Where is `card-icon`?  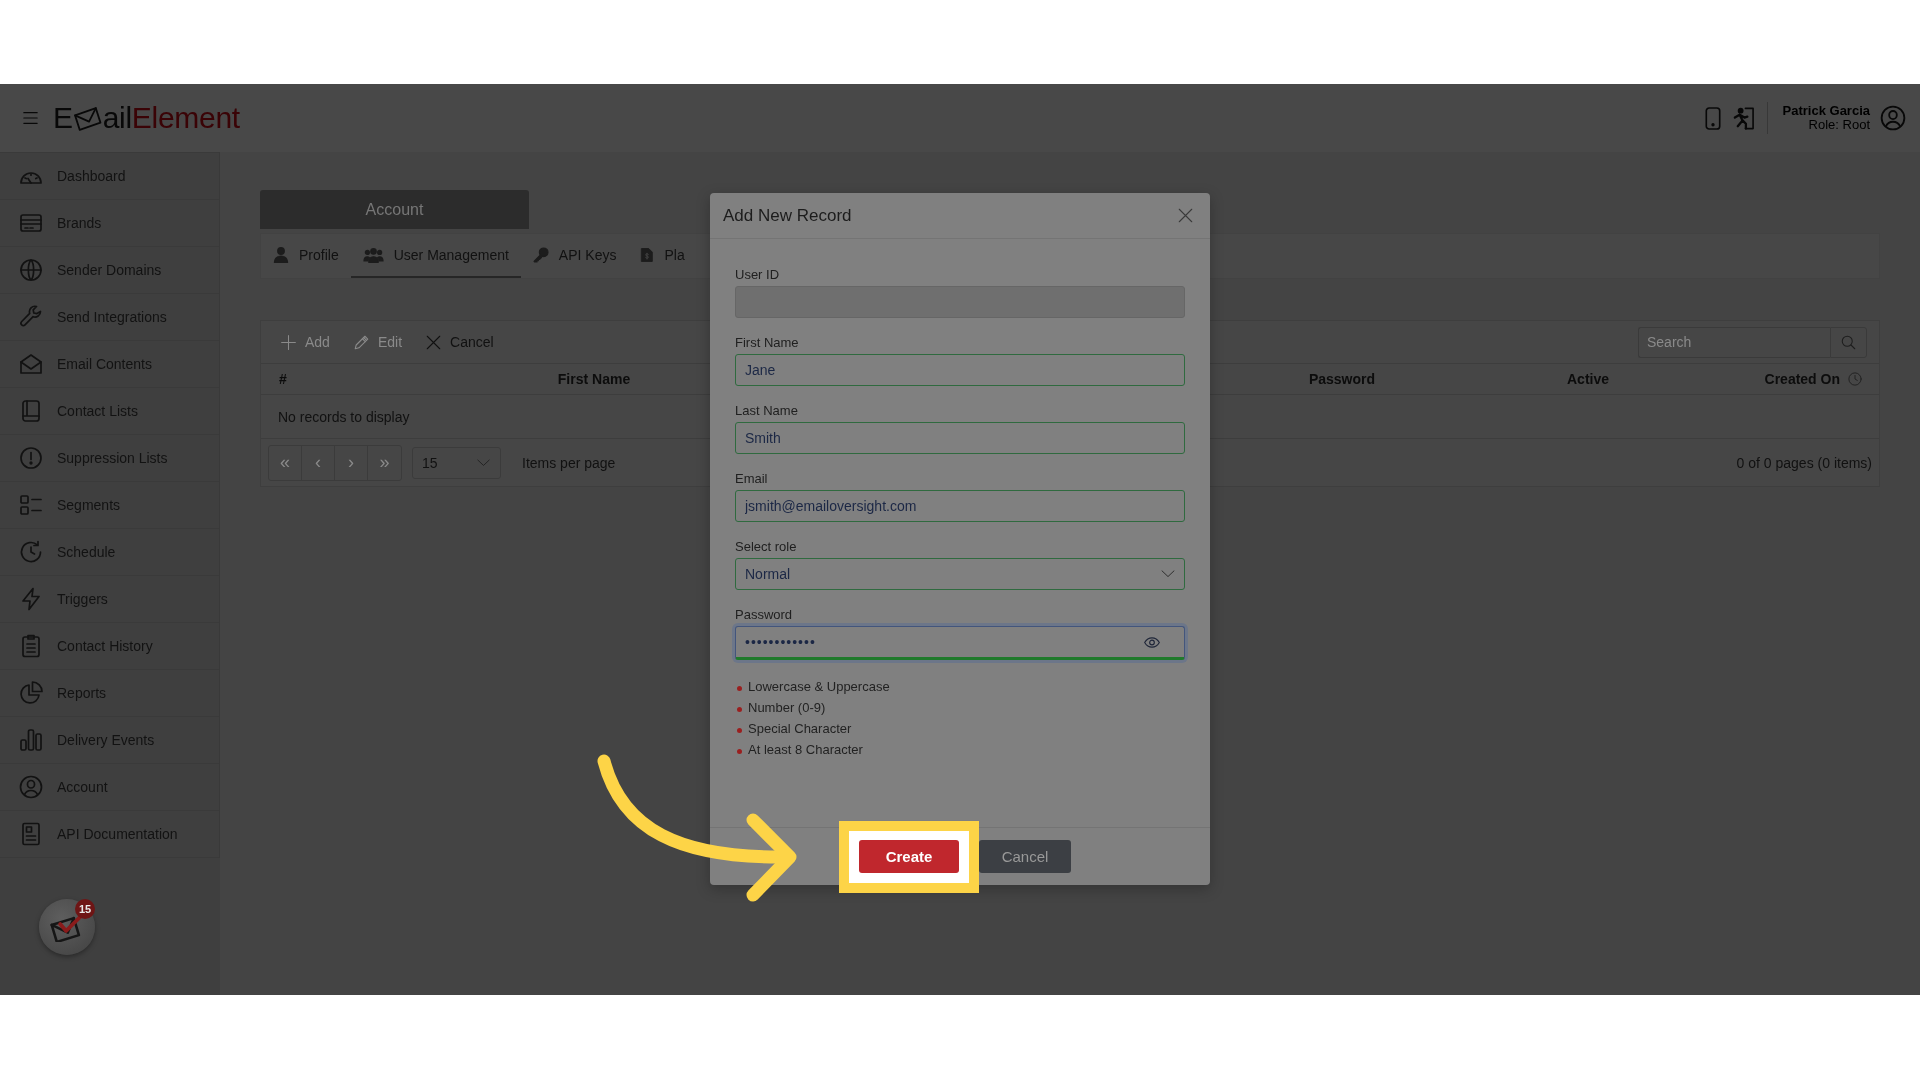
card-icon is located at coordinates (31, 223).